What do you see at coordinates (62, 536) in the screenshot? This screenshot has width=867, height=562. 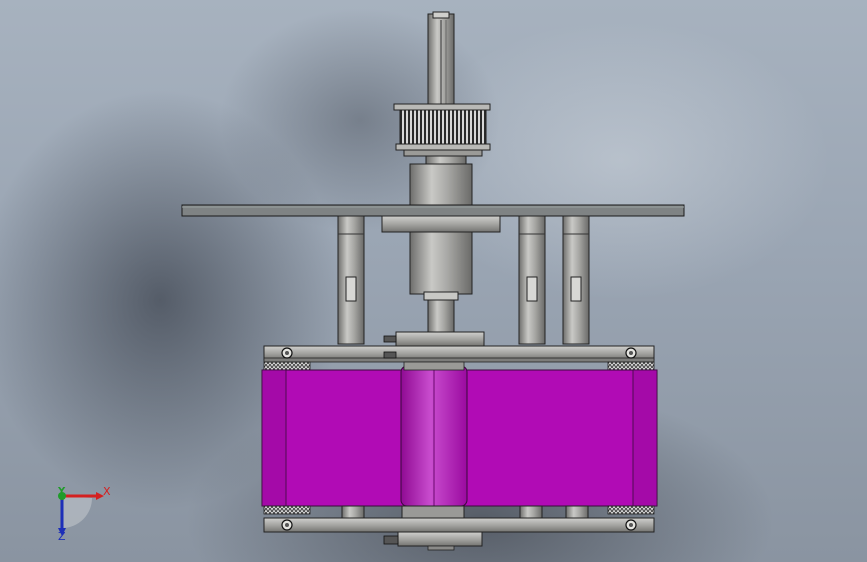 I see `triad-z-label: Z` at bounding box center [62, 536].